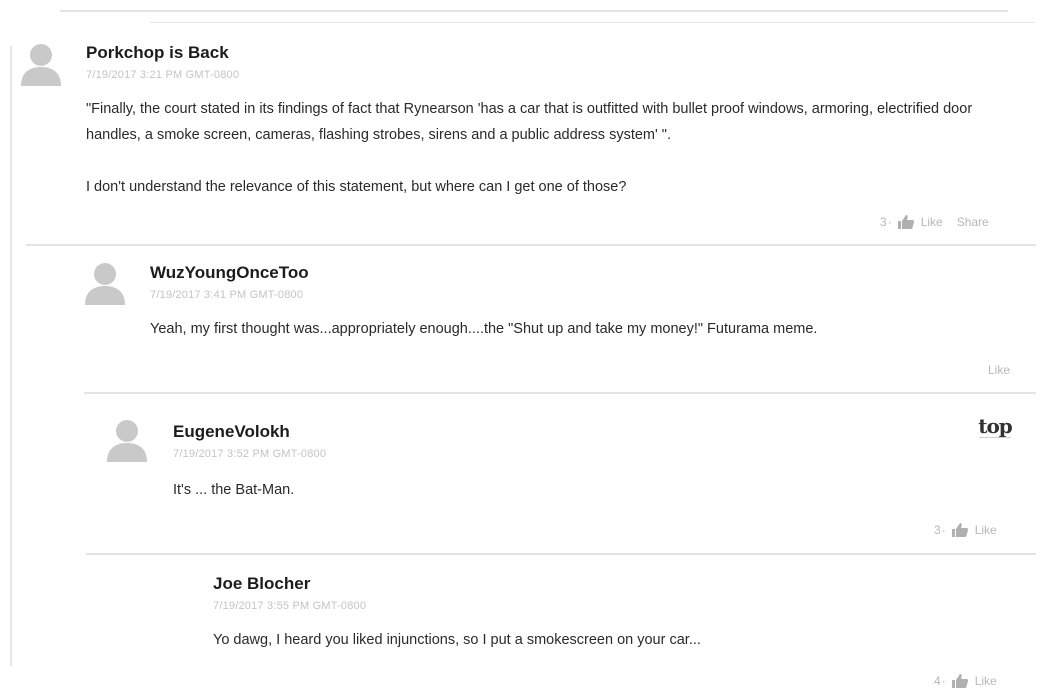 This screenshot has width=1041, height=700. I want to click on share-button: Share, so click(973, 222).